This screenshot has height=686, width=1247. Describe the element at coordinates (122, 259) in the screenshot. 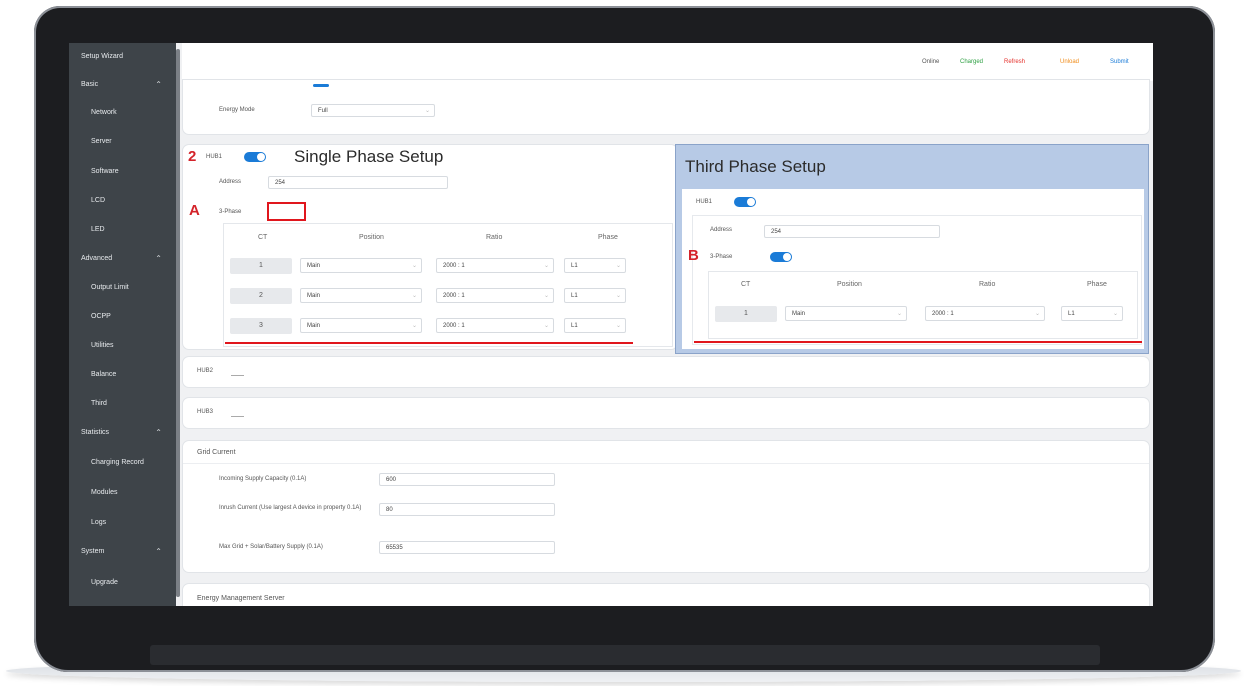

I see `sidebar-item: Advanced ⌃` at that location.